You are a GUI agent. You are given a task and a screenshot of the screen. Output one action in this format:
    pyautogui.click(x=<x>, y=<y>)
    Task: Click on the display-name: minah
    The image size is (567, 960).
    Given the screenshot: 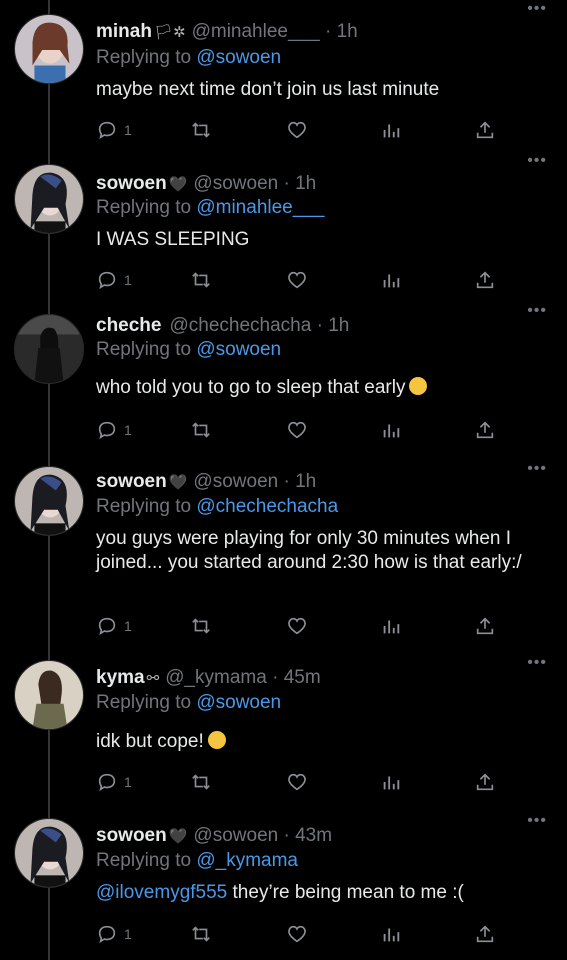 What is the action you would take?
    pyautogui.click(x=124, y=31)
    